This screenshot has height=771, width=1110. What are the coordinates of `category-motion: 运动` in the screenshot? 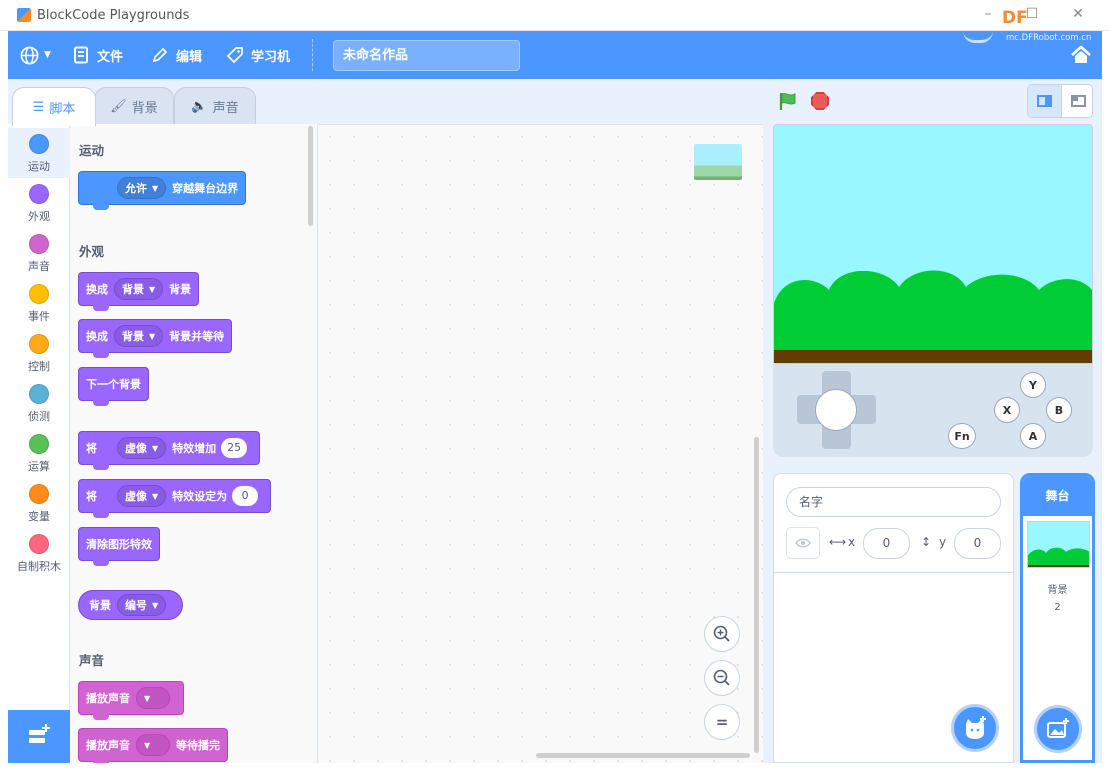 It's located at (39, 153).